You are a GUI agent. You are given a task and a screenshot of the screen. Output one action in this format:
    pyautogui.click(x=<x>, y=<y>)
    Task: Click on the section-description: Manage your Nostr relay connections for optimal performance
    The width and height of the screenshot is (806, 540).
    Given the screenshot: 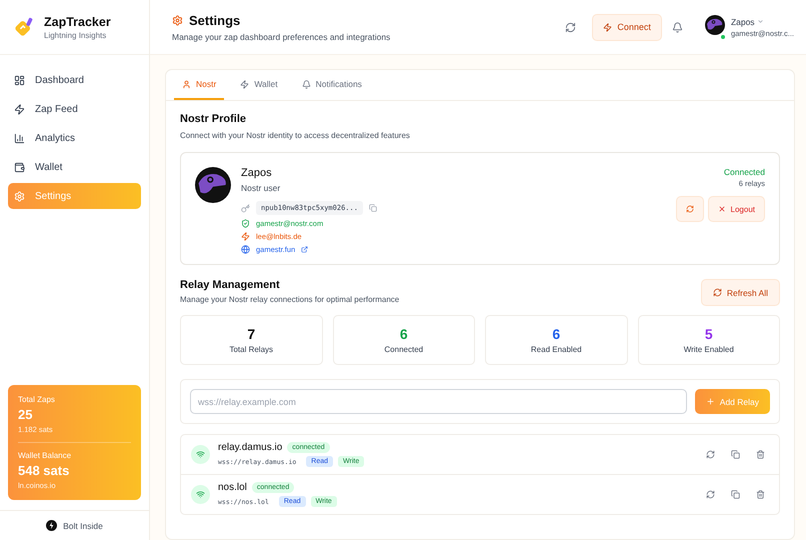 What is the action you would take?
    pyautogui.click(x=290, y=299)
    